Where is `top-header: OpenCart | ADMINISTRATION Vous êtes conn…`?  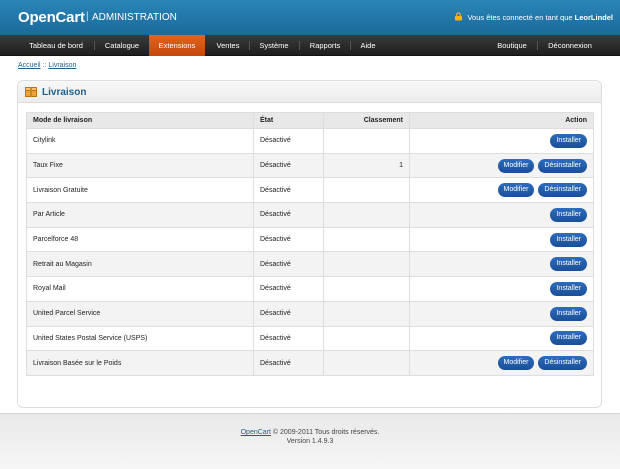
top-header: OpenCart | ADMINISTRATION Vous êtes conn… is located at coordinates (310, 17).